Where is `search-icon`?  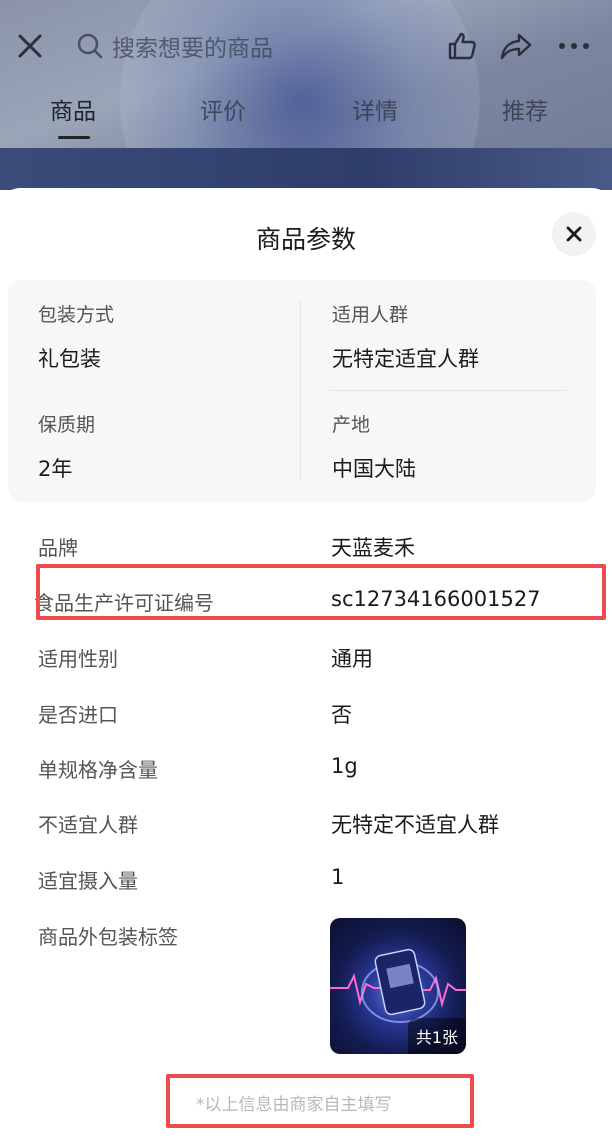 search-icon is located at coordinates (90, 46).